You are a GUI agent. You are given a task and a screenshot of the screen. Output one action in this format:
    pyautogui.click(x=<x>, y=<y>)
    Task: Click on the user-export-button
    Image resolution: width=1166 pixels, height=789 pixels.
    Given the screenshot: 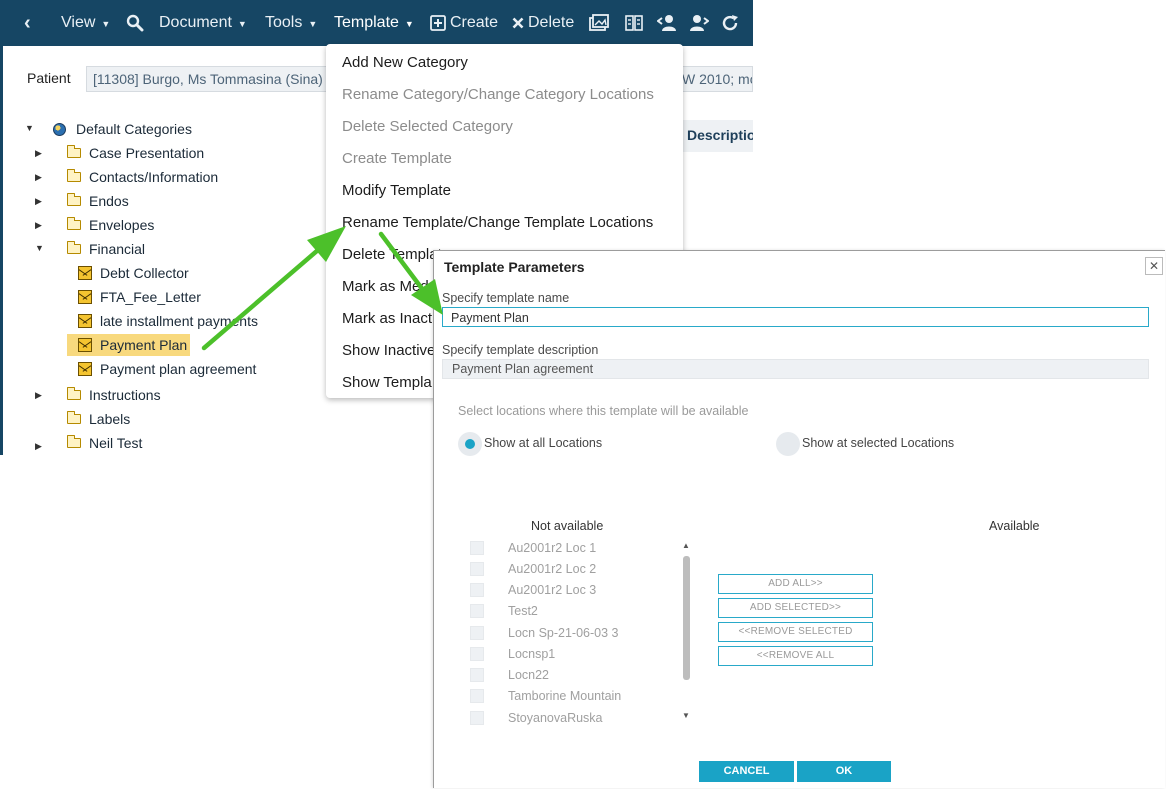 What is the action you would take?
    pyautogui.click(x=699, y=23)
    